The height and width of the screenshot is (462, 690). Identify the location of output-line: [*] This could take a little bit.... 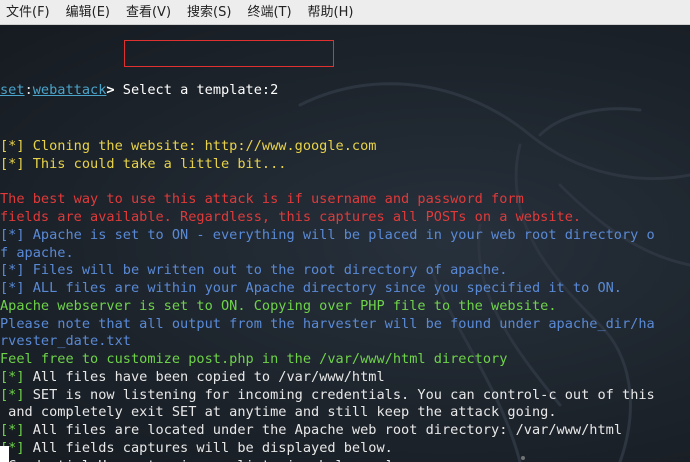
(345, 165).